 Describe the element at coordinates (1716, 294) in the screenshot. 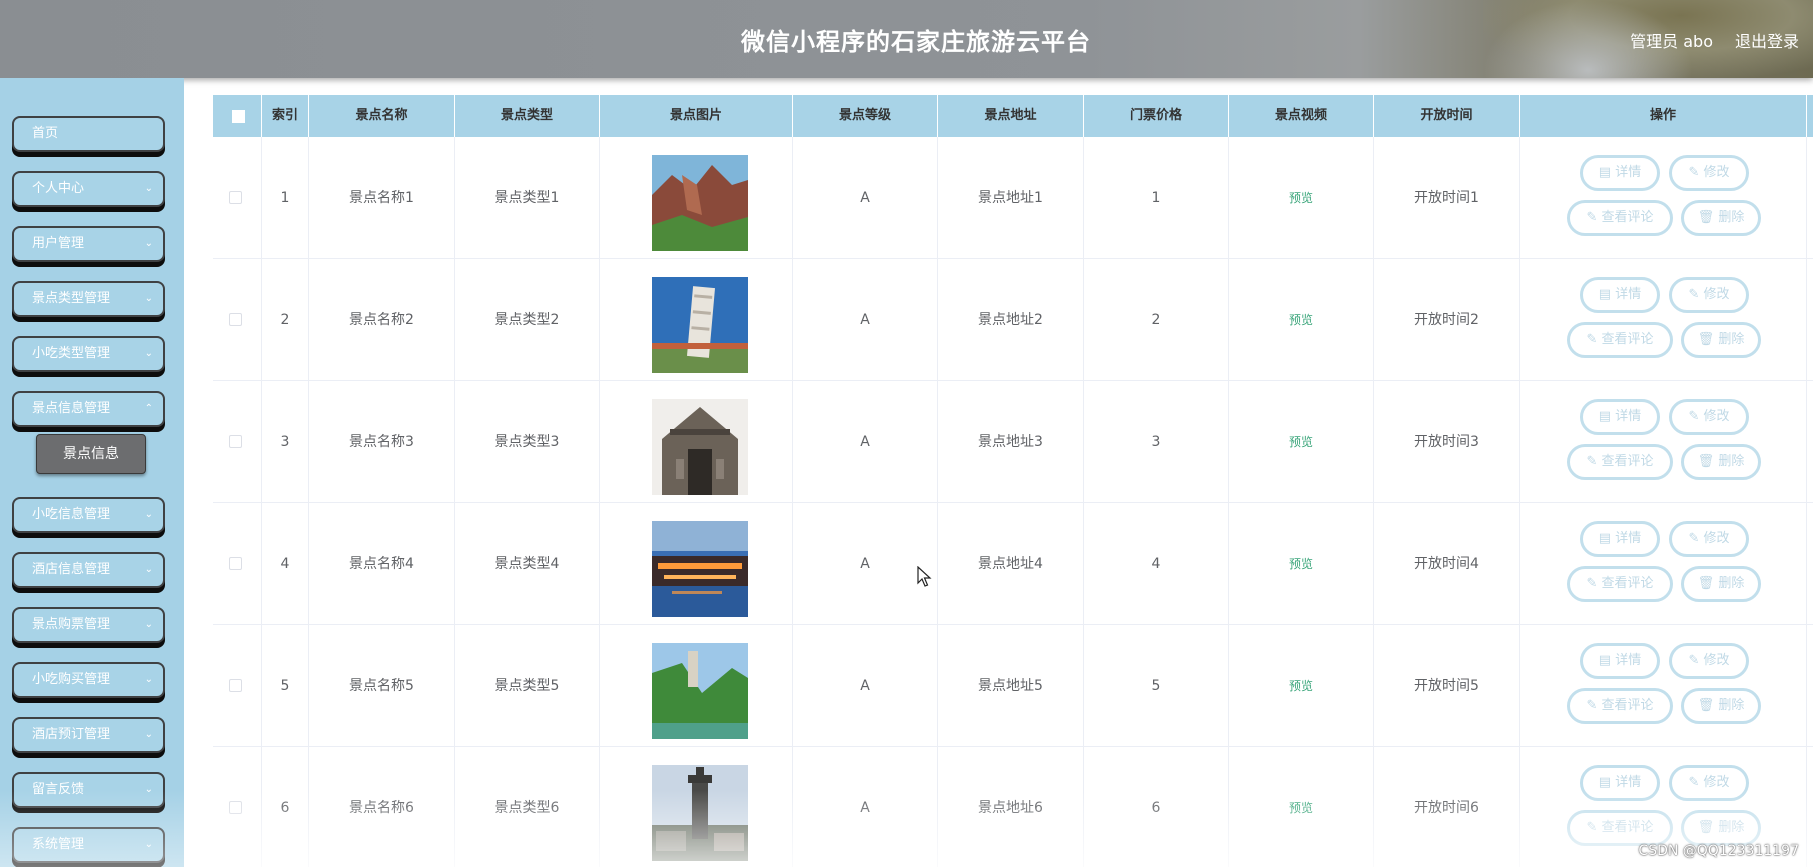

I see `edit-label: 修改` at that location.